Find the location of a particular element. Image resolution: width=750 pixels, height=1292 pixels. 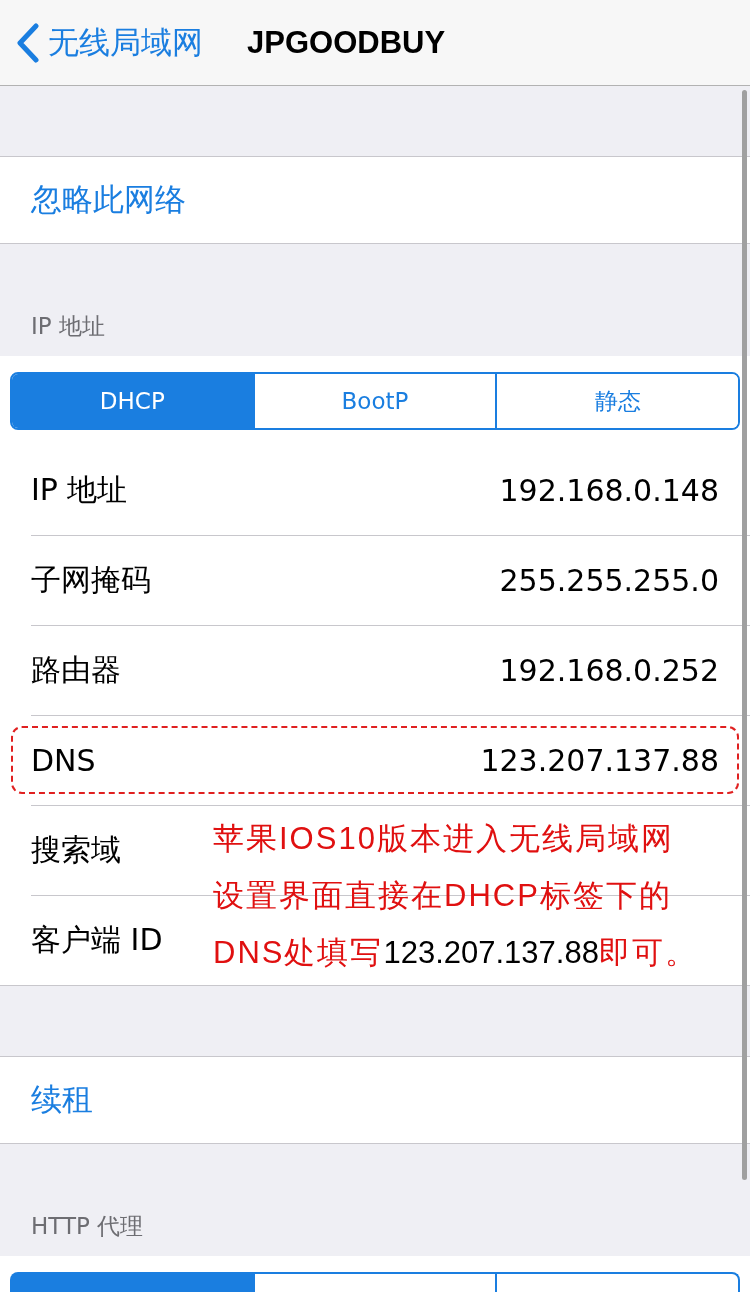

row-value: 192.168.0.148 is located at coordinates (609, 490).